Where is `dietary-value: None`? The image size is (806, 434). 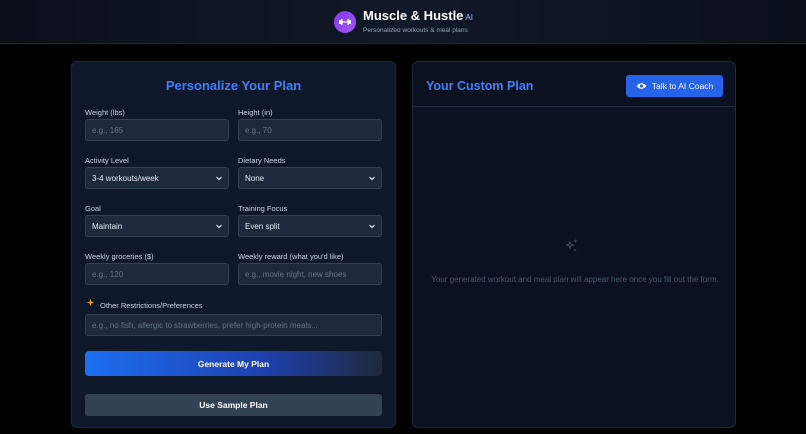 dietary-value: None is located at coordinates (255, 178).